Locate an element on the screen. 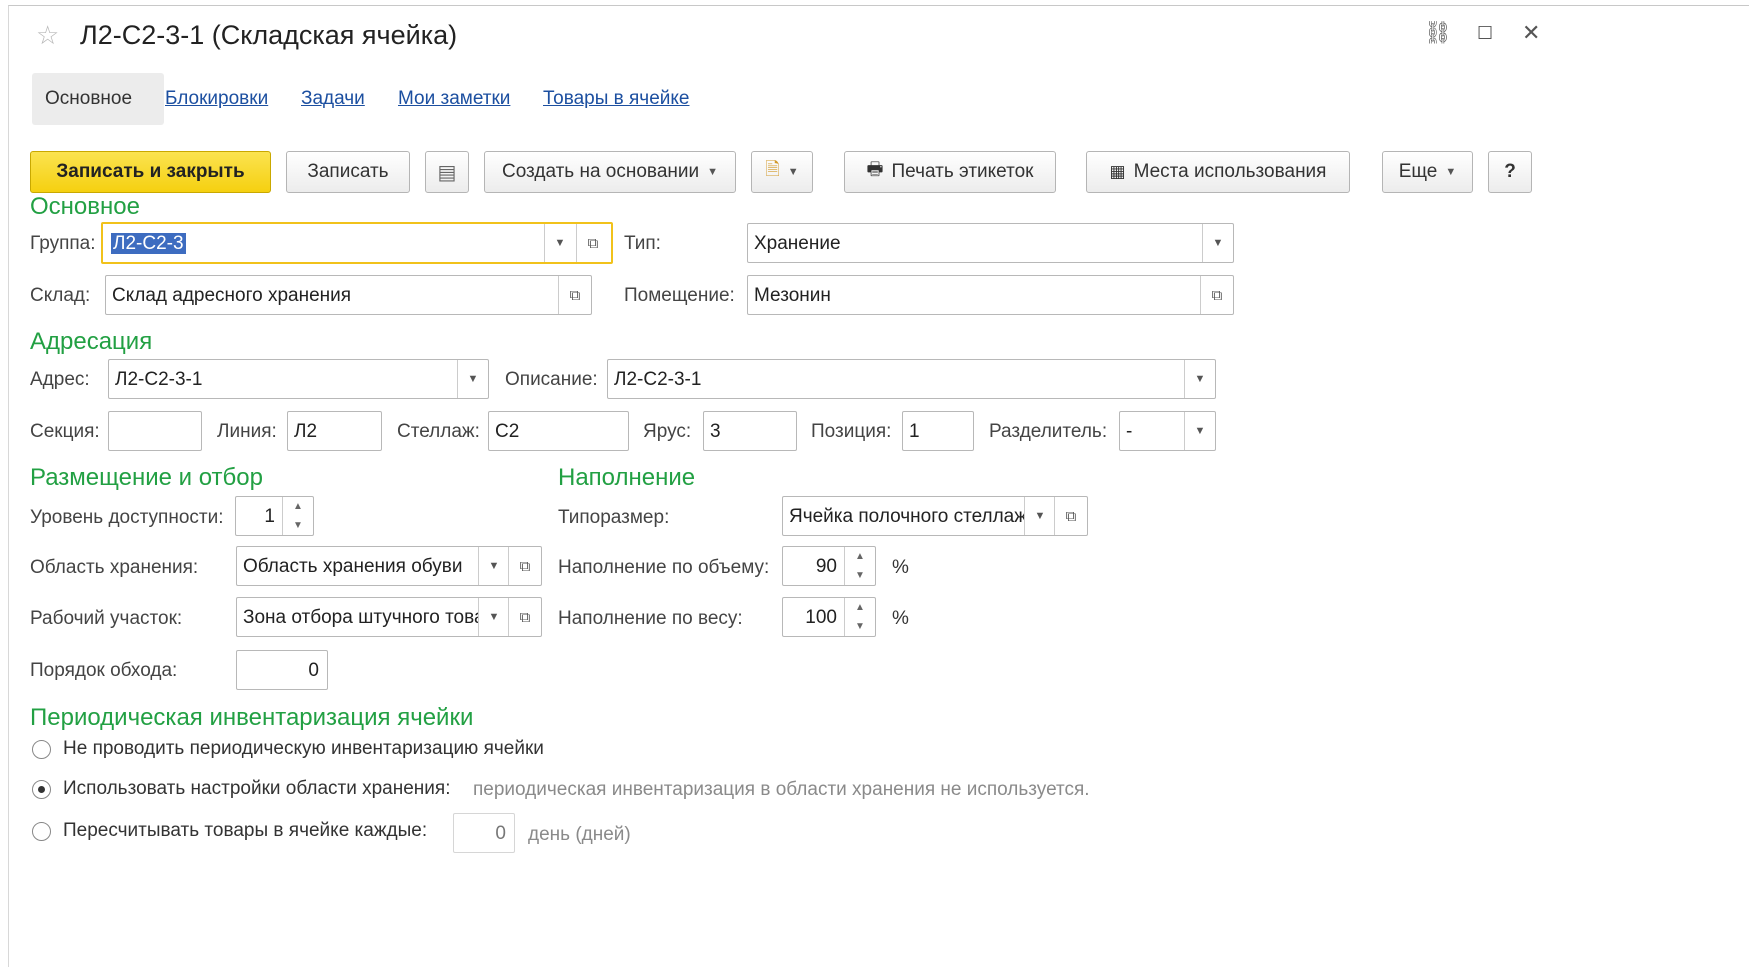  printer-icon: 🖶 is located at coordinates (875, 169).